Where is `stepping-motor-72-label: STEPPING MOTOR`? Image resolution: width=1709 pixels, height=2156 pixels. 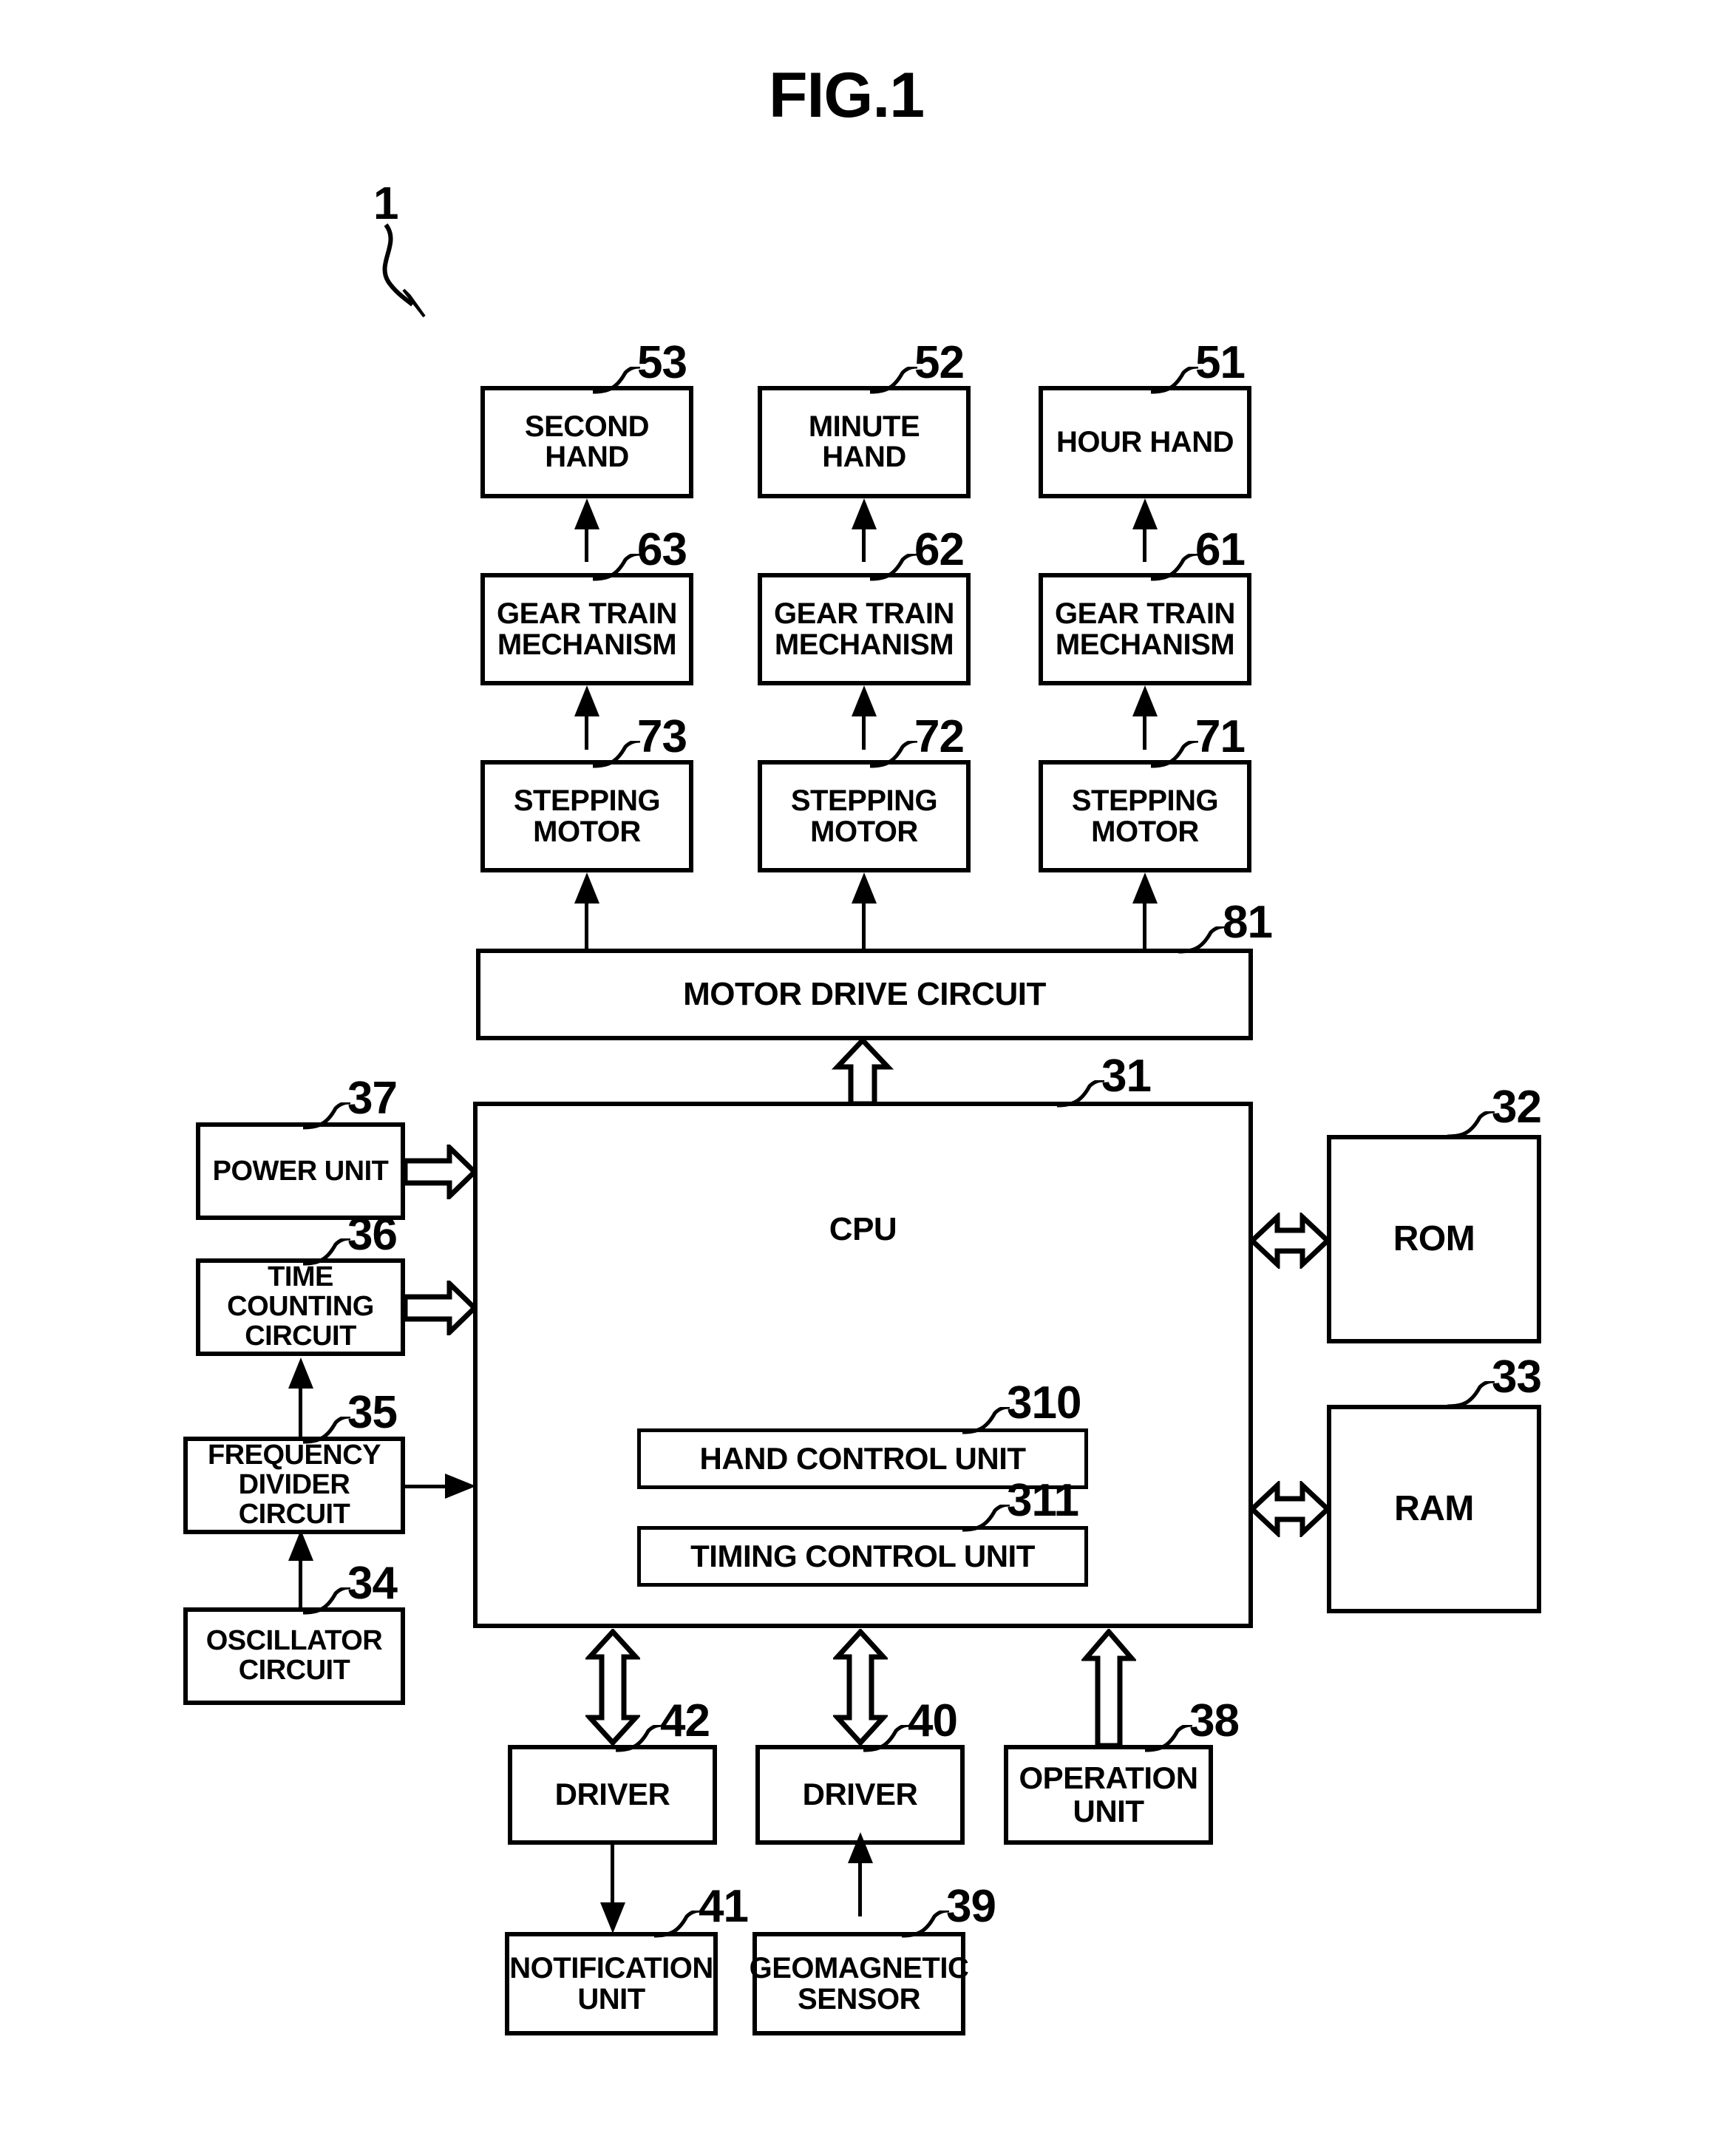 stepping-motor-72-label: STEPPING MOTOR is located at coordinates (864, 816).